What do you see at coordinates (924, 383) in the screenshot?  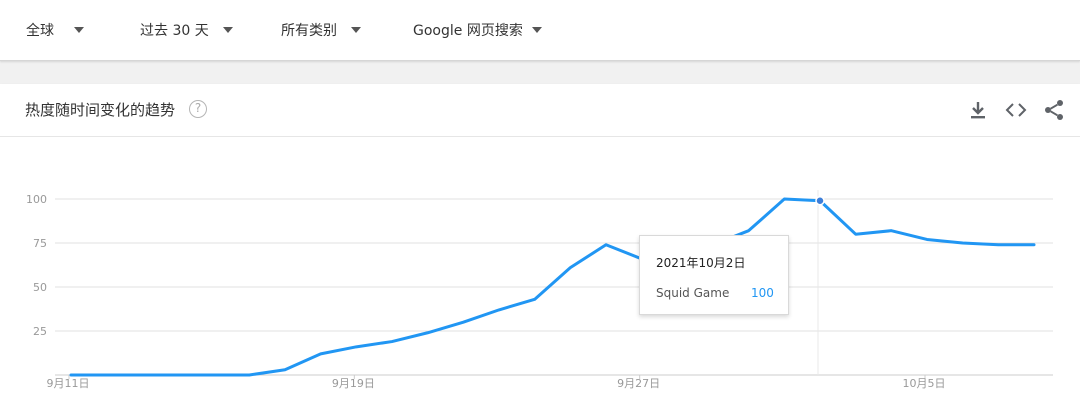 I see `x-tick-label: 10月5日` at bounding box center [924, 383].